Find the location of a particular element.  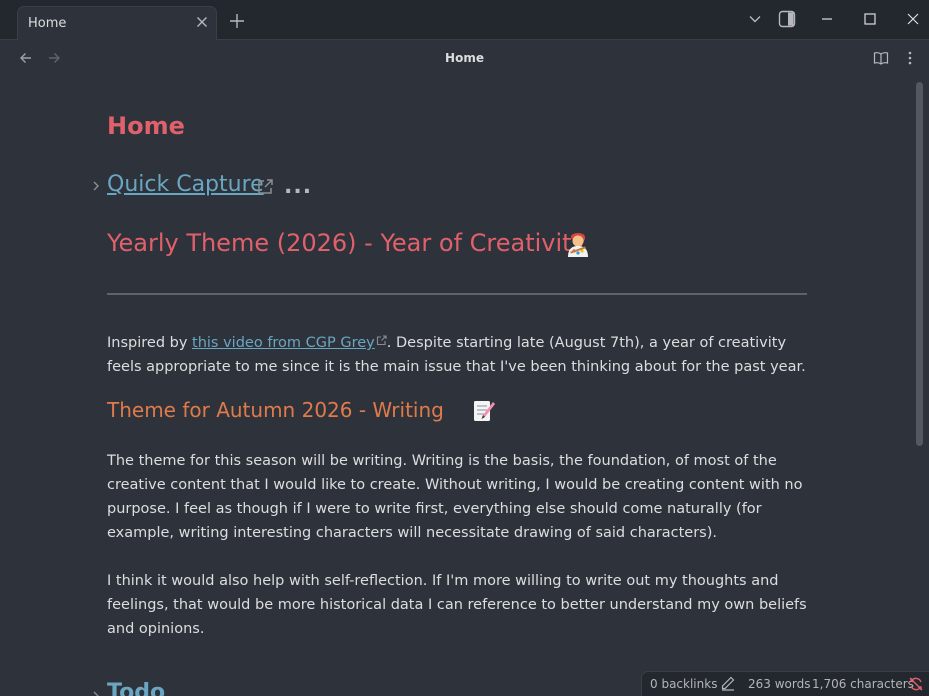

artist-emoji is located at coordinates (578, 244).